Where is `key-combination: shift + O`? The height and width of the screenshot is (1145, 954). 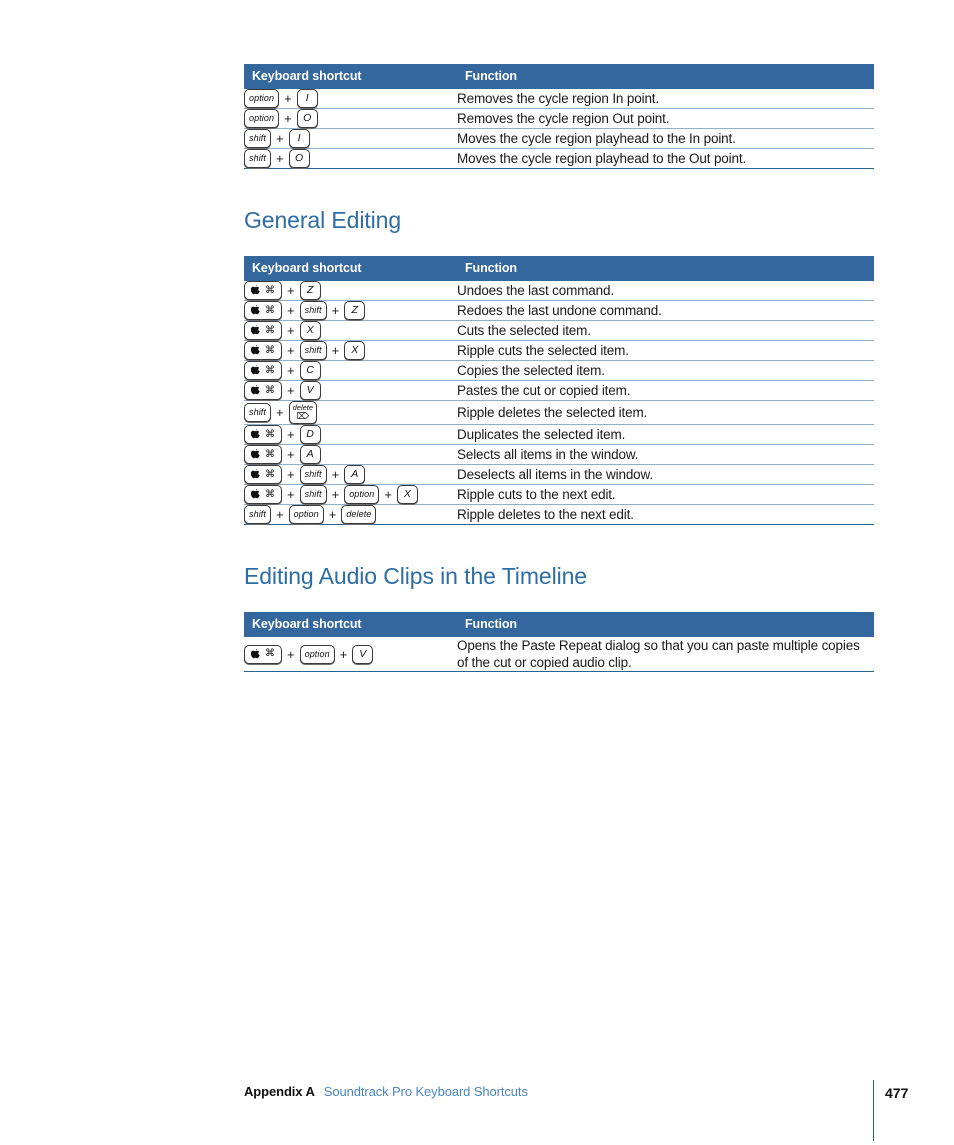
key-combination: shift + O is located at coordinates (350, 158).